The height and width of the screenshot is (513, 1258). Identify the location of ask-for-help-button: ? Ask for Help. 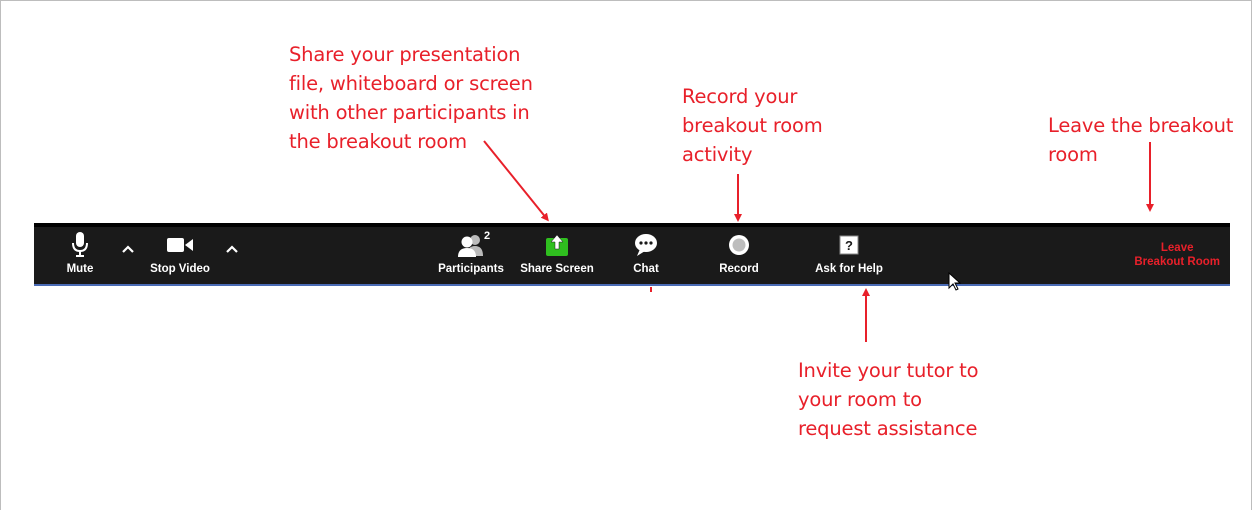
(849, 255).